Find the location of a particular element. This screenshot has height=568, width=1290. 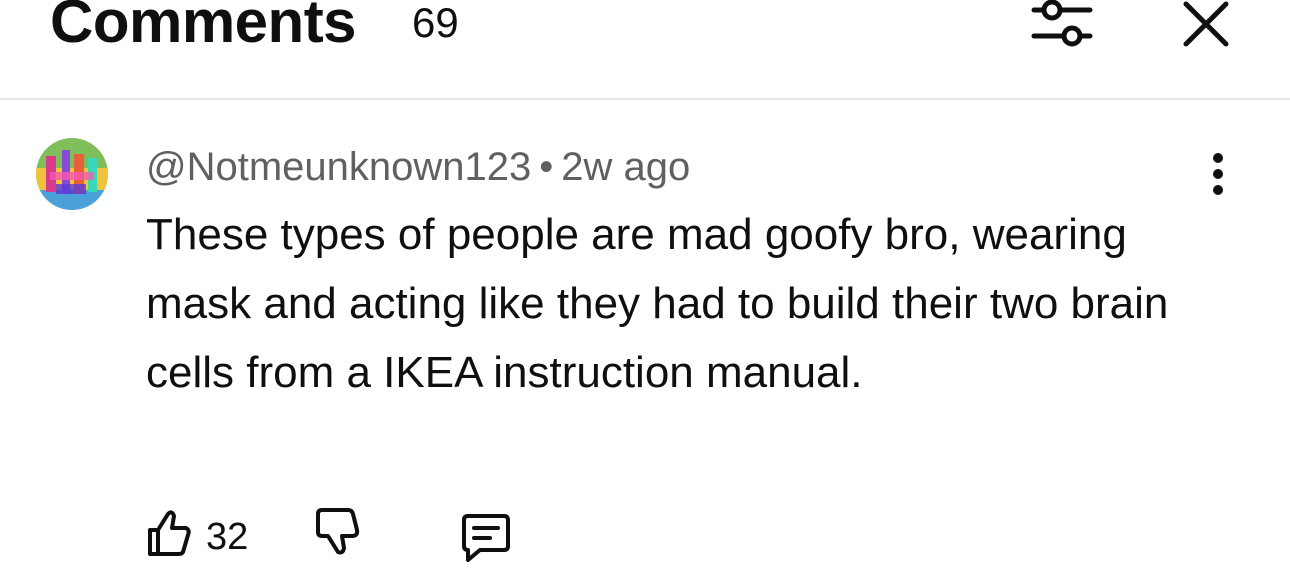

more-vertical-icon is located at coordinates (1218, 174).